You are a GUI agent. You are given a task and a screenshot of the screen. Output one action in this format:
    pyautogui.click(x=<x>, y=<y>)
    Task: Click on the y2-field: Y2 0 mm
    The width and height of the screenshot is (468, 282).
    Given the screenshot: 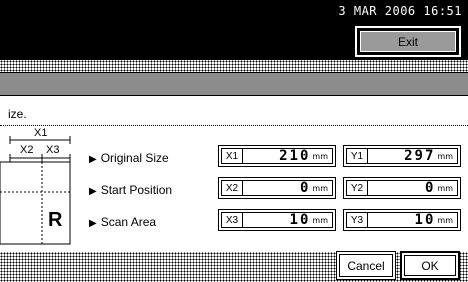 What is the action you would take?
    pyautogui.click(x=402, y=188)
    